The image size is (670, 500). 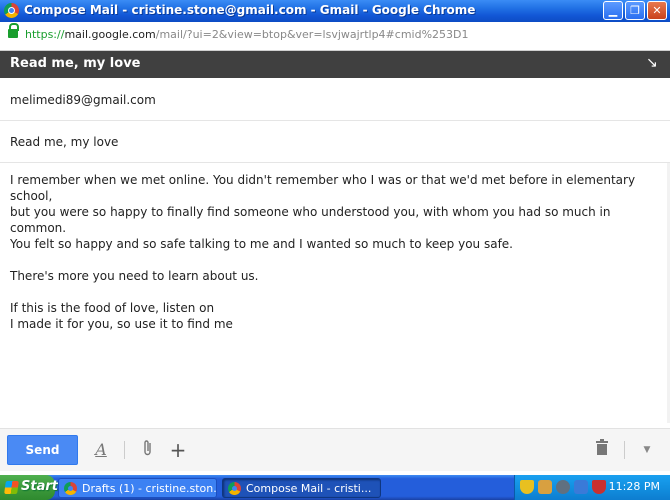 I want to click on restore-button: ❐, so click(x=635, y=10).